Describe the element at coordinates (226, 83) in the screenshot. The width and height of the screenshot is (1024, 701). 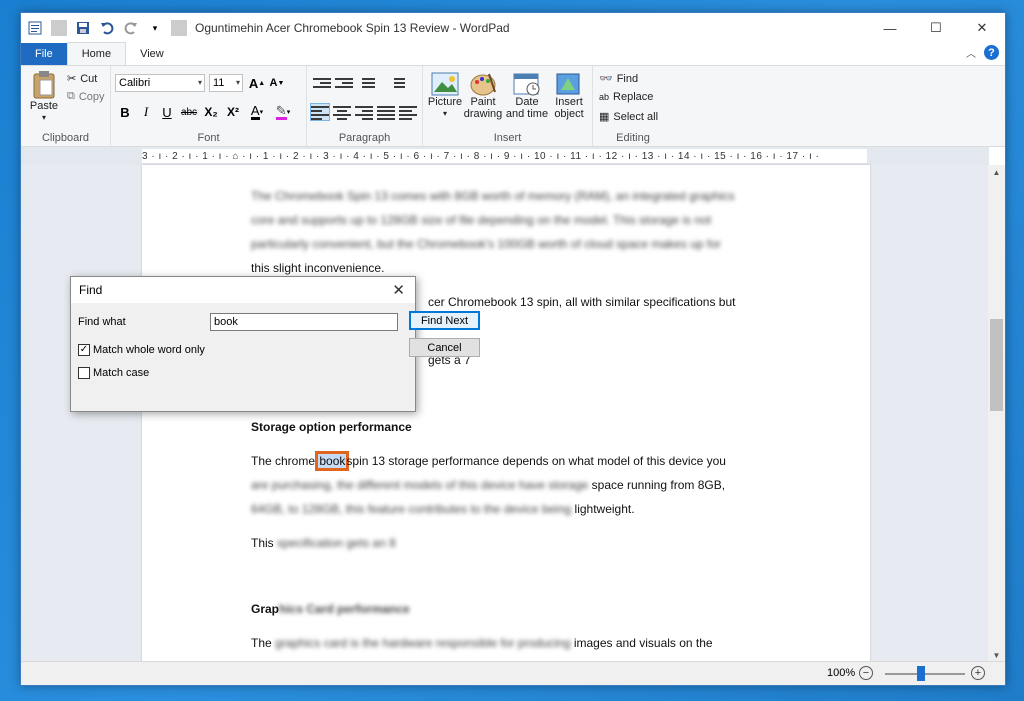
I see `font-size-select: 11▾` at that location.